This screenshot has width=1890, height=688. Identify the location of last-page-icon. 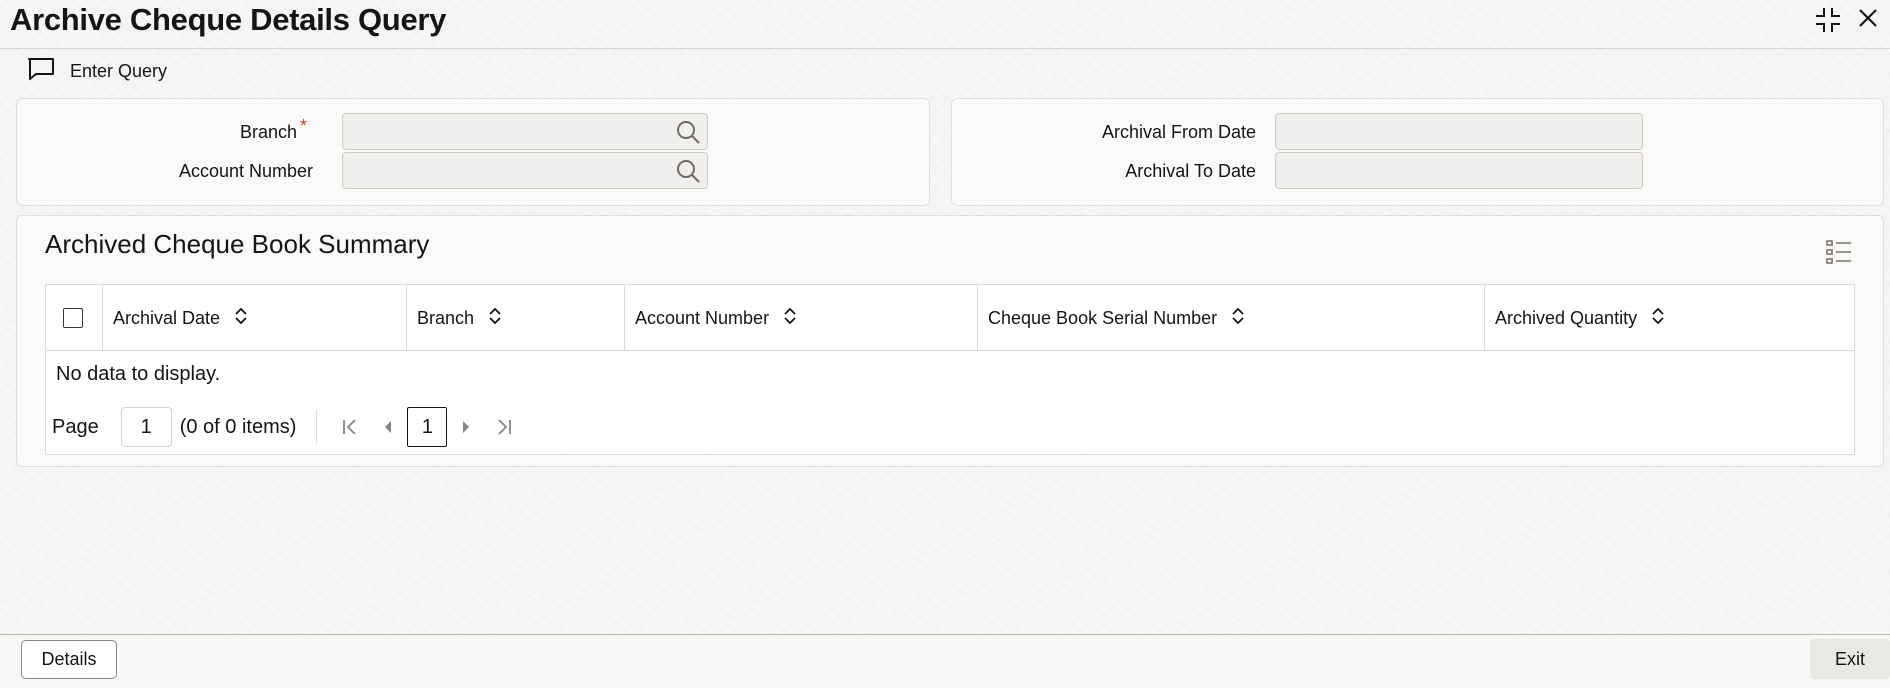
(504, 427).